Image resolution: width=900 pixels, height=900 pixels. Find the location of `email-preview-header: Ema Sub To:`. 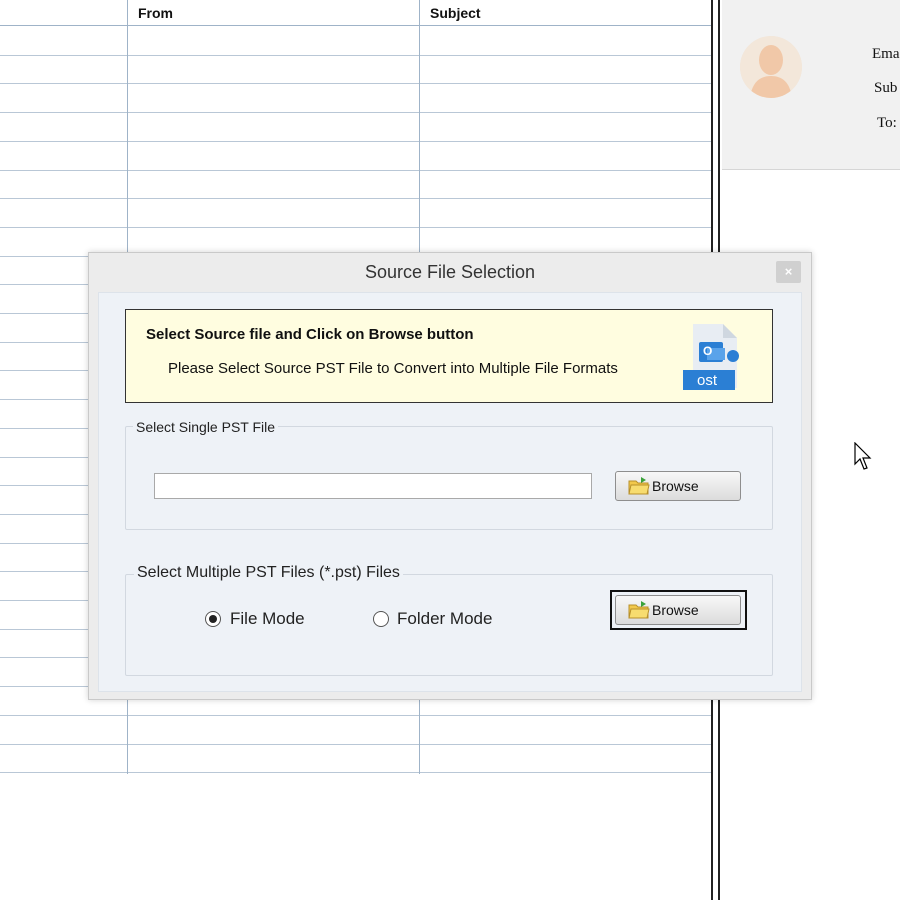

email-preview-header: Ema Sub To: is located at coordinates (811, 85).